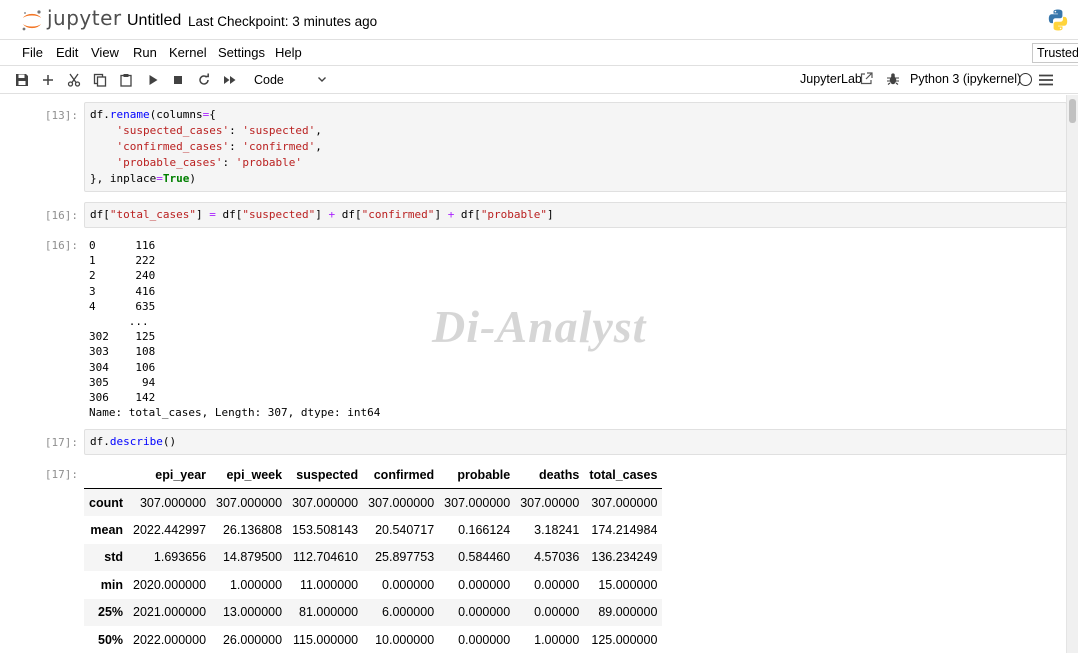 This screenshot has height=653, width=1078. I want to click on menu-view: View, so click(105, 52).